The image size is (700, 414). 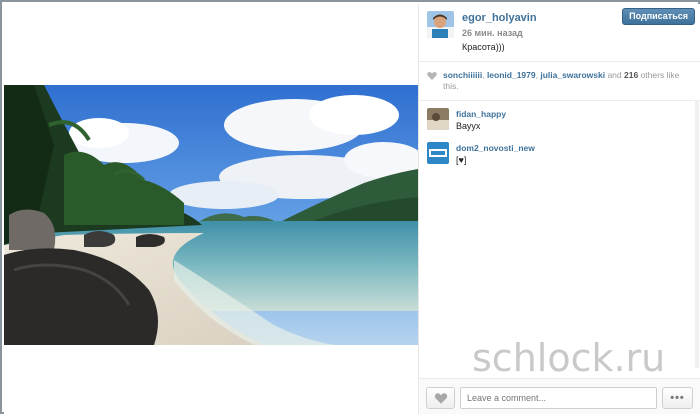 I want to click on comments-scrollbar, so click(x=697, y=234).